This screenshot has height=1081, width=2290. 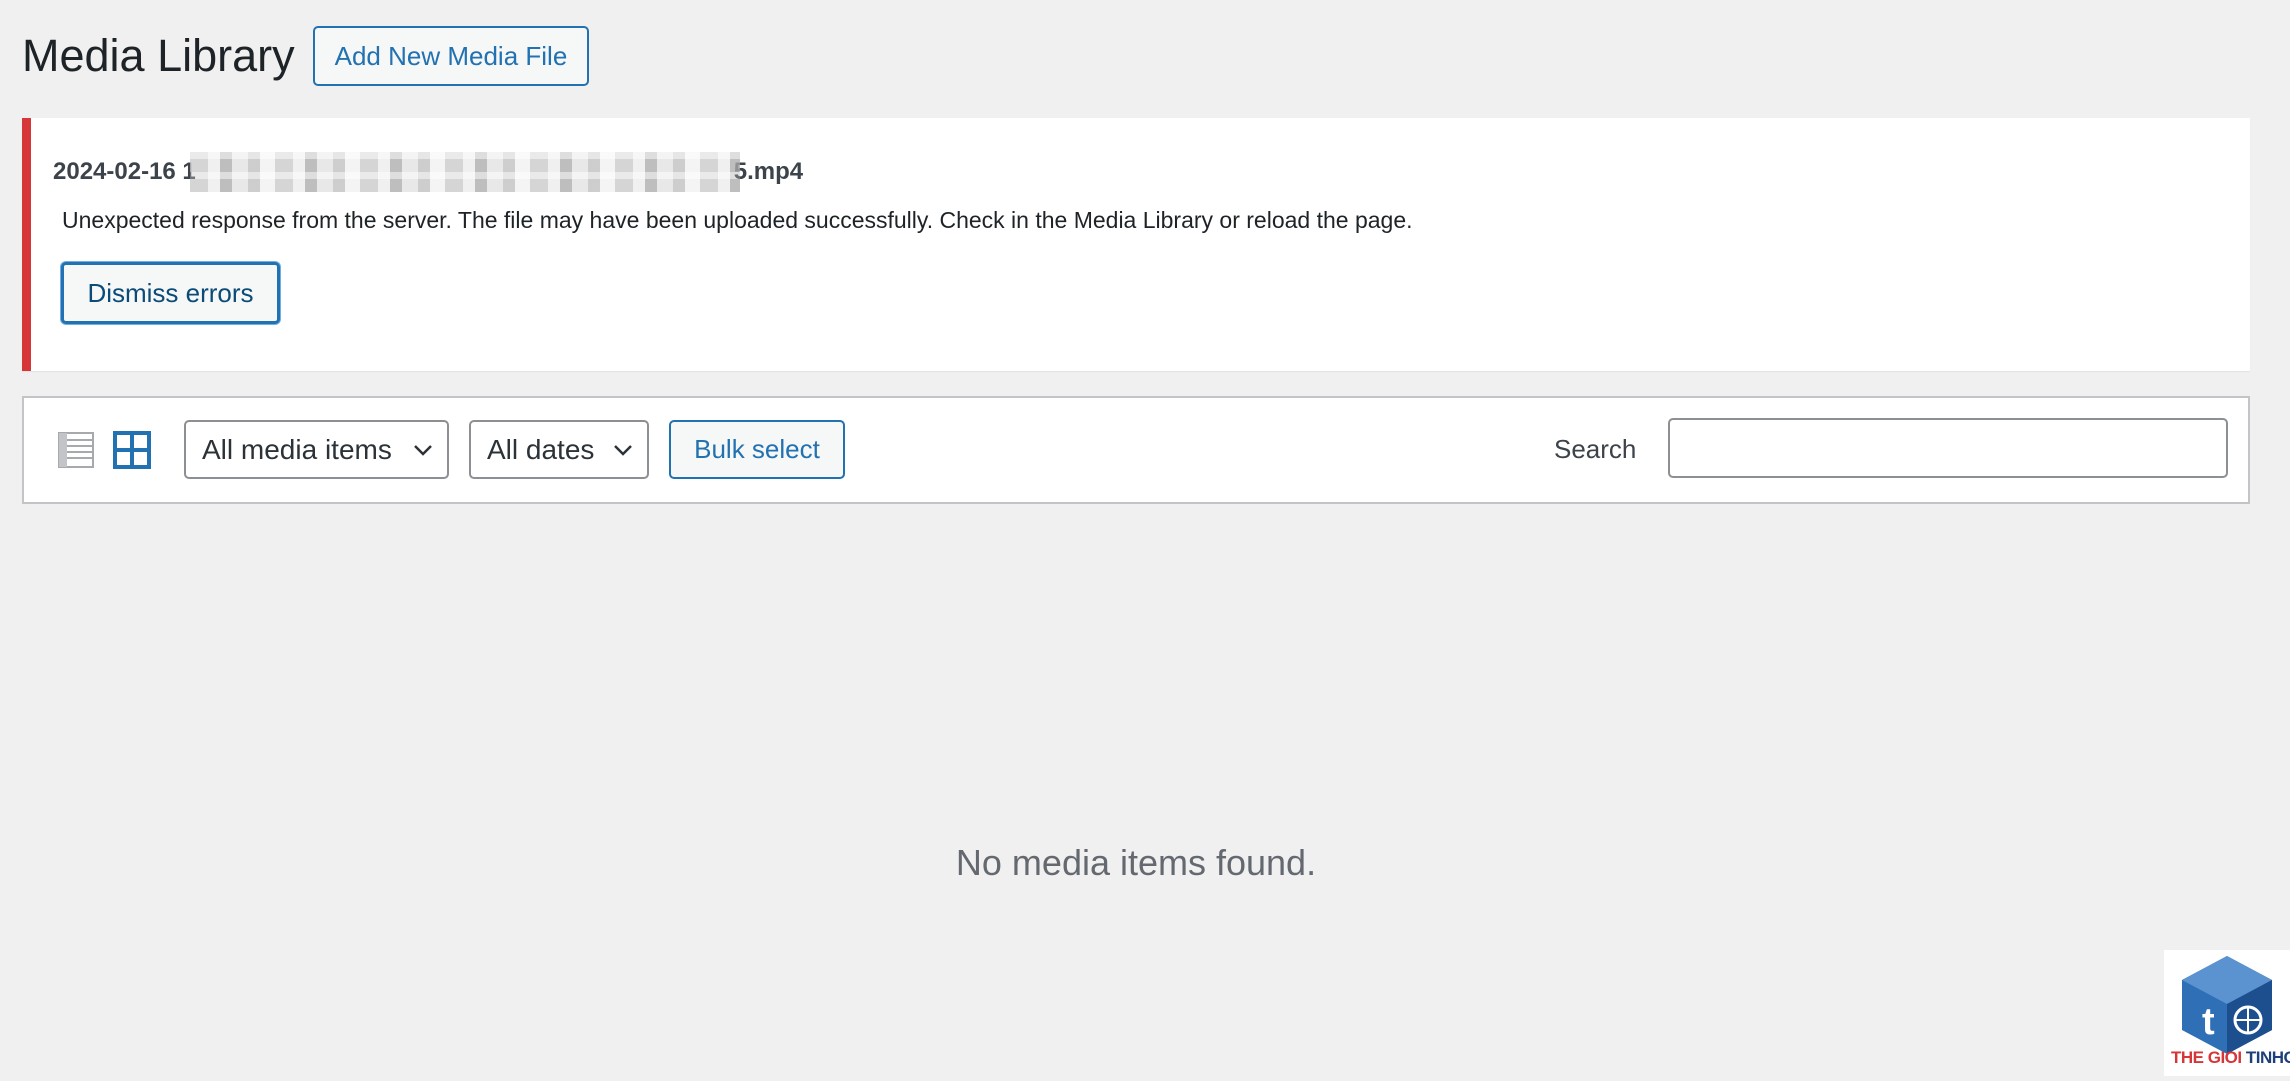 I want to click on media-type-value: All media items, so click(x=297, y=449).